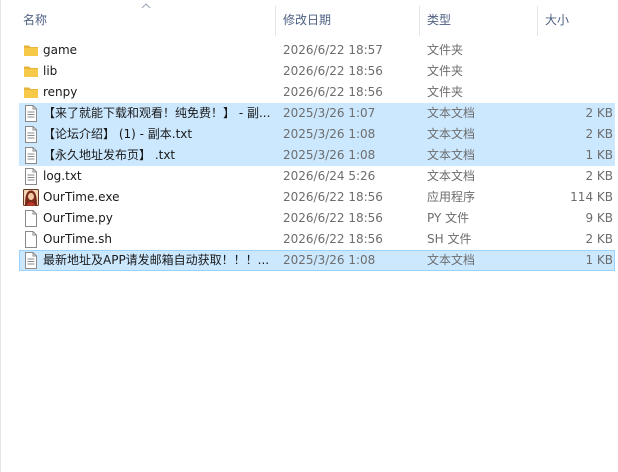  Describe the element at coordinates (81, 197) in the screenshot. I see `file-name: OurTime.exe` at that location.